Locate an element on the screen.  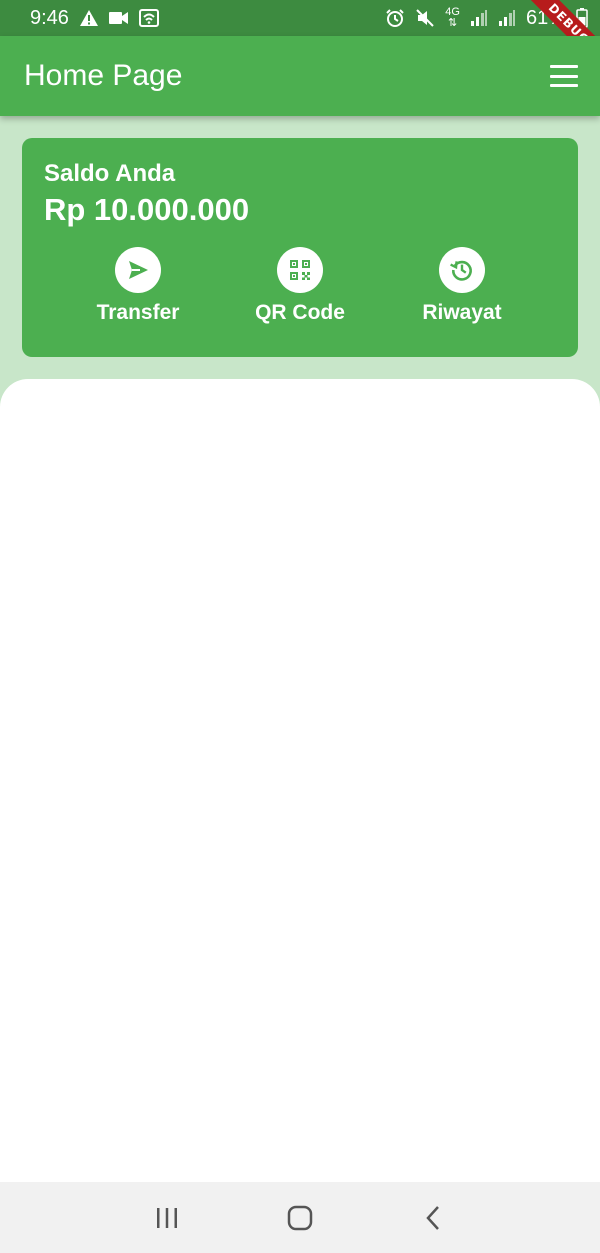
qr-code-label: QR Code is located at coordinates (300, 312).